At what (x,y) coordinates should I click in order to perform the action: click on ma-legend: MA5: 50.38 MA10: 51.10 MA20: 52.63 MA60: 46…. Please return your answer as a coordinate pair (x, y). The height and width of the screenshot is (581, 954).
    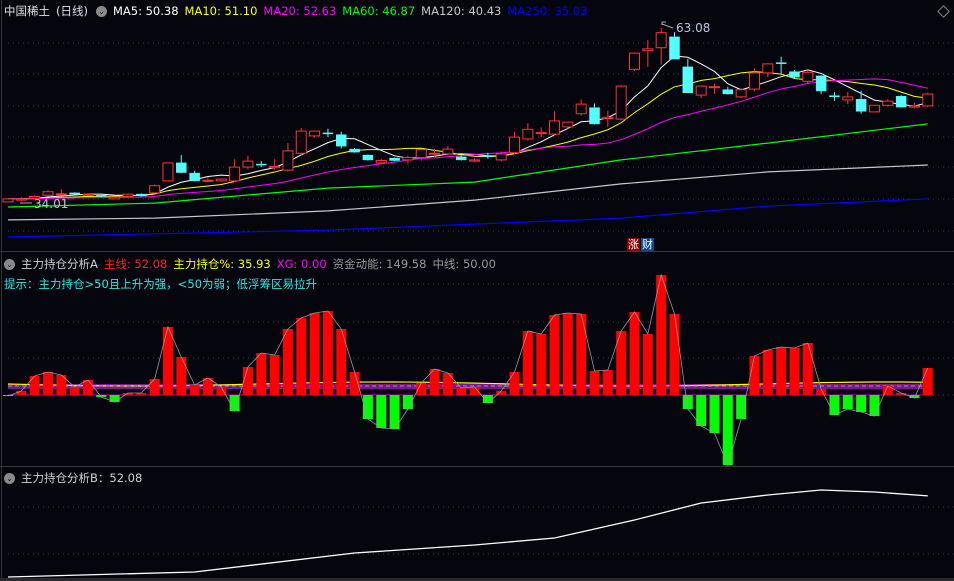
    Looking at the image, I should click on (353, 11).